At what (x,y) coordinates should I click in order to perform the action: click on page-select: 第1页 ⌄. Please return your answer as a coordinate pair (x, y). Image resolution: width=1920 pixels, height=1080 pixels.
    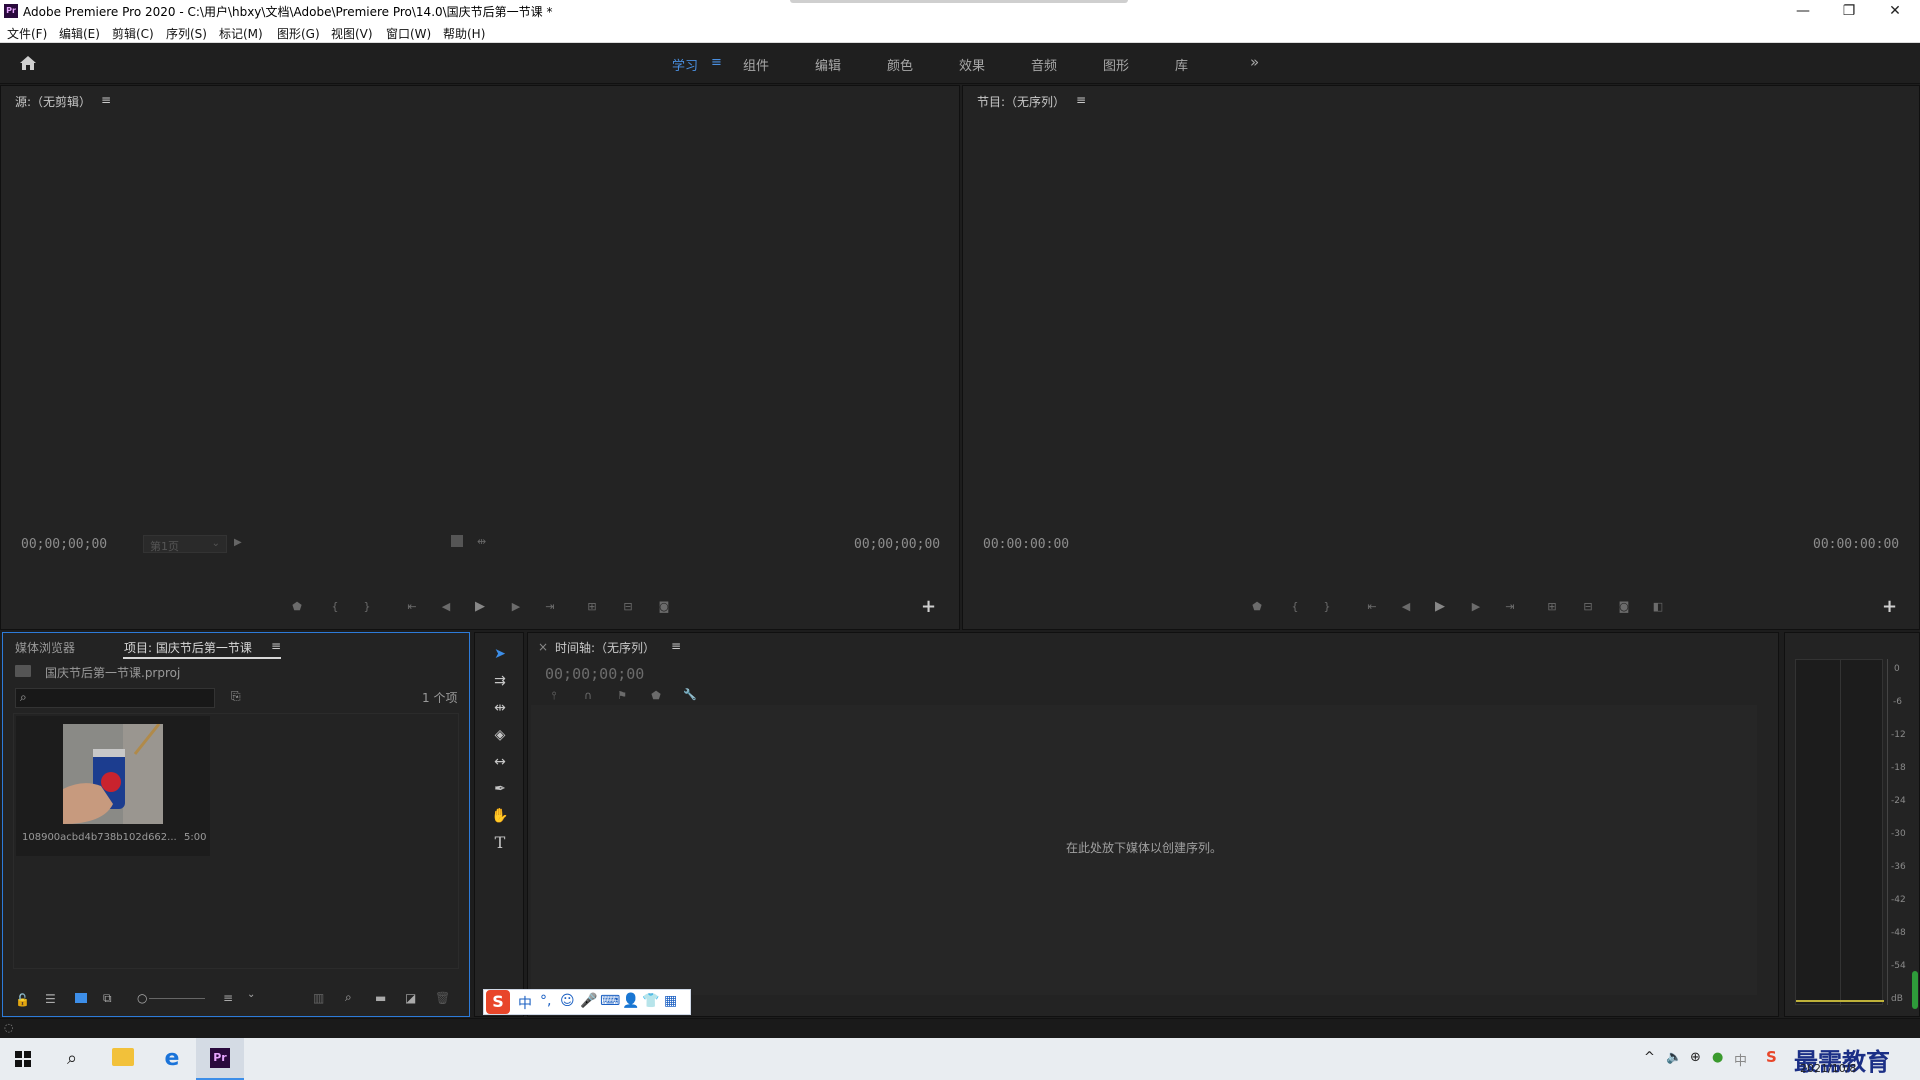
    Looking at the image, I should click on (185, 544).